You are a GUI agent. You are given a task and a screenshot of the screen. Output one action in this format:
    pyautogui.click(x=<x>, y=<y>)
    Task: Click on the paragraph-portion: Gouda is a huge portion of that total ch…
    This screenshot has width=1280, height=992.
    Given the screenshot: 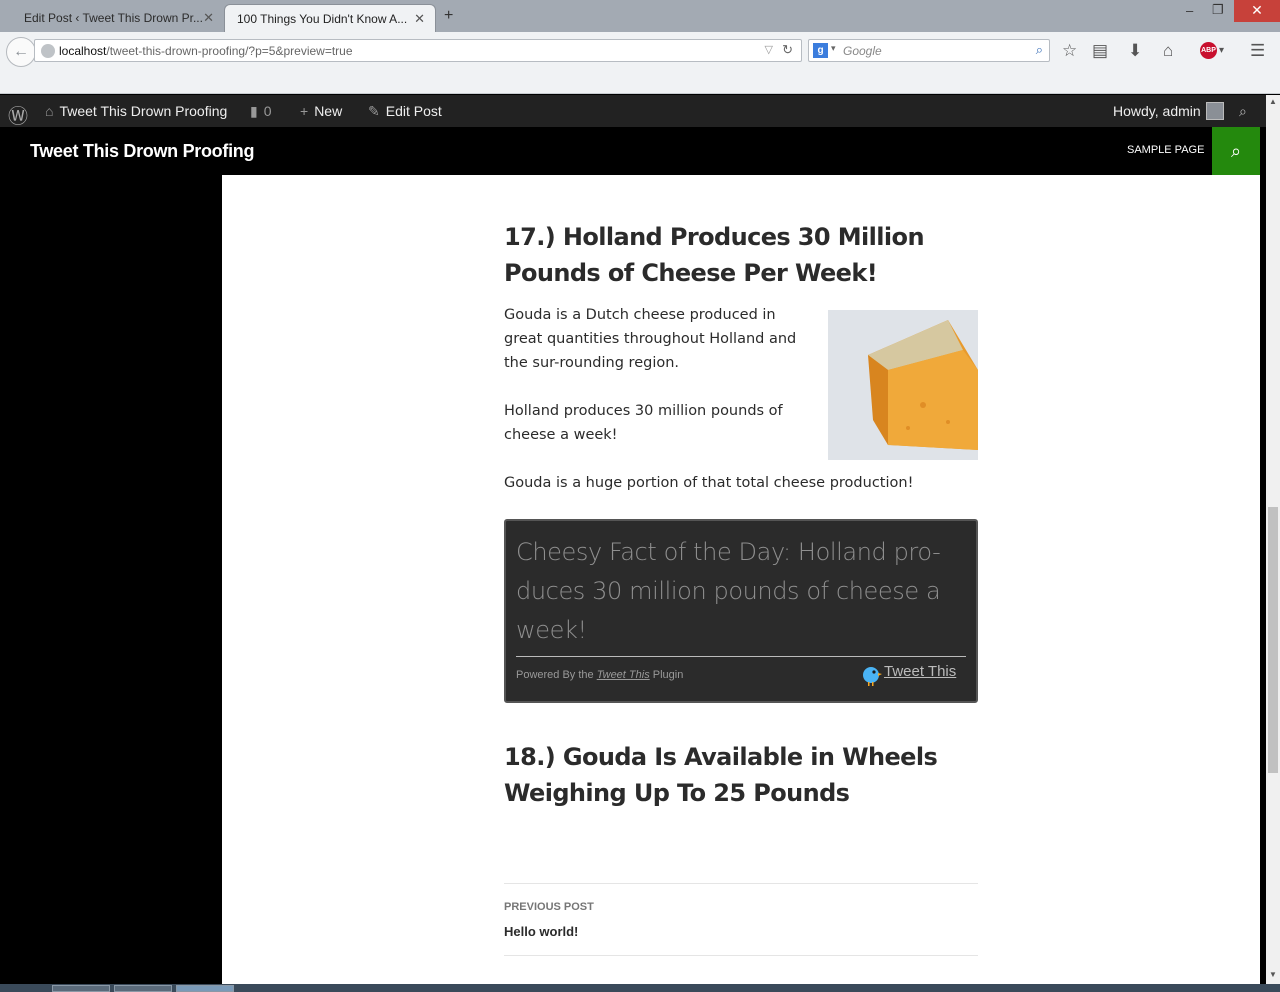 What is the action you would take?
    pyautogui.click(x=709, y=483)
    